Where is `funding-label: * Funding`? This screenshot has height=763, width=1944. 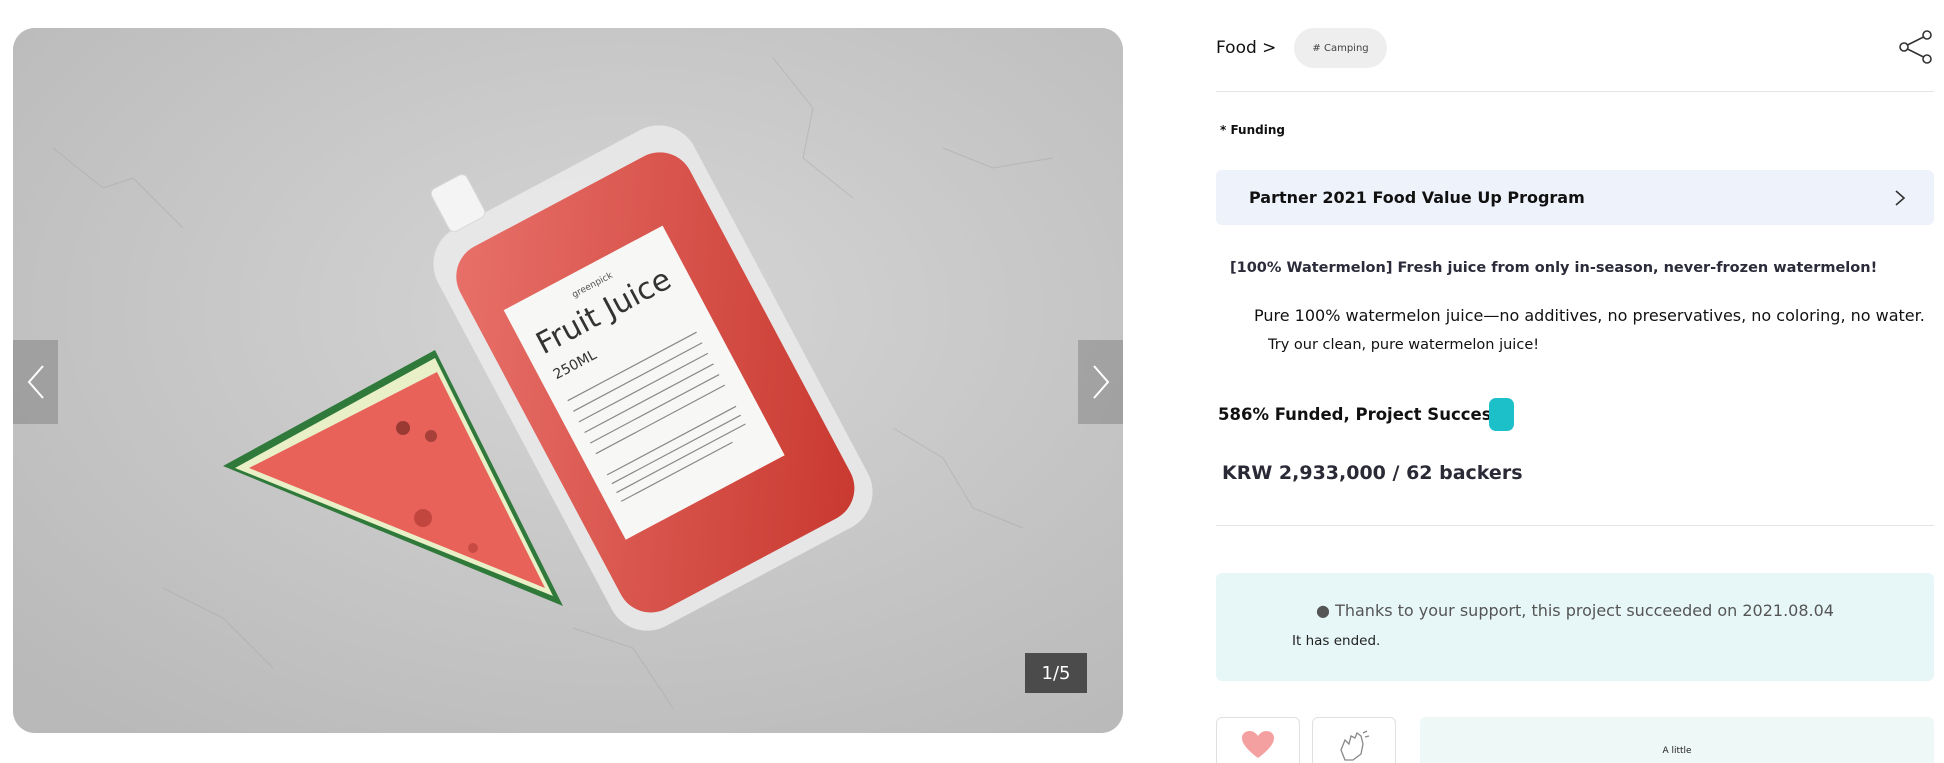 funding-label: * Funding is located at coordinates (1252, 130).